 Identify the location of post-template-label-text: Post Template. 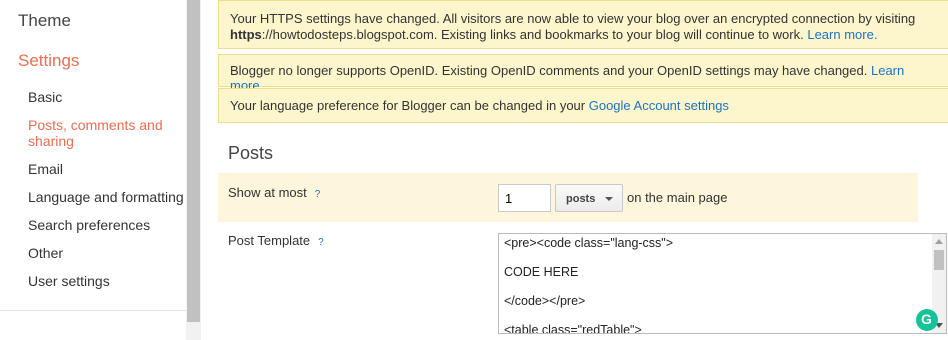
(269, 240).